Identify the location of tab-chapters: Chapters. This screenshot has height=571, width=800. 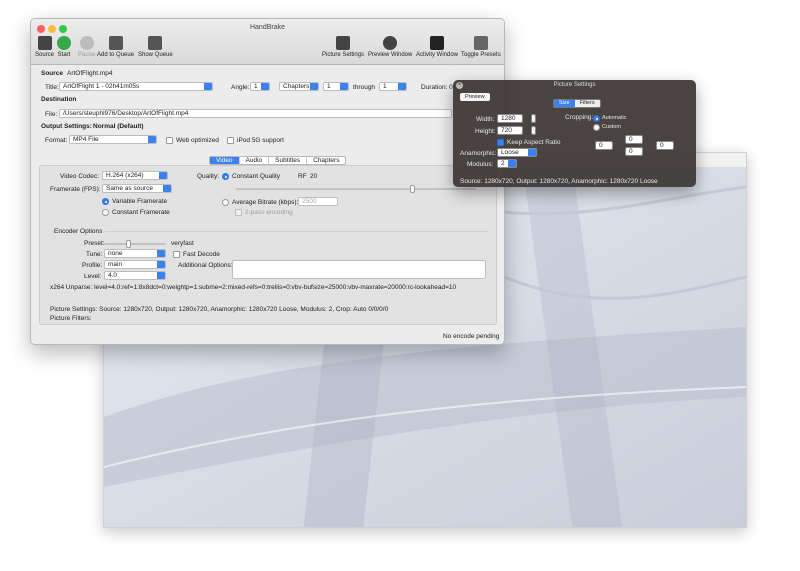
(326, 160).